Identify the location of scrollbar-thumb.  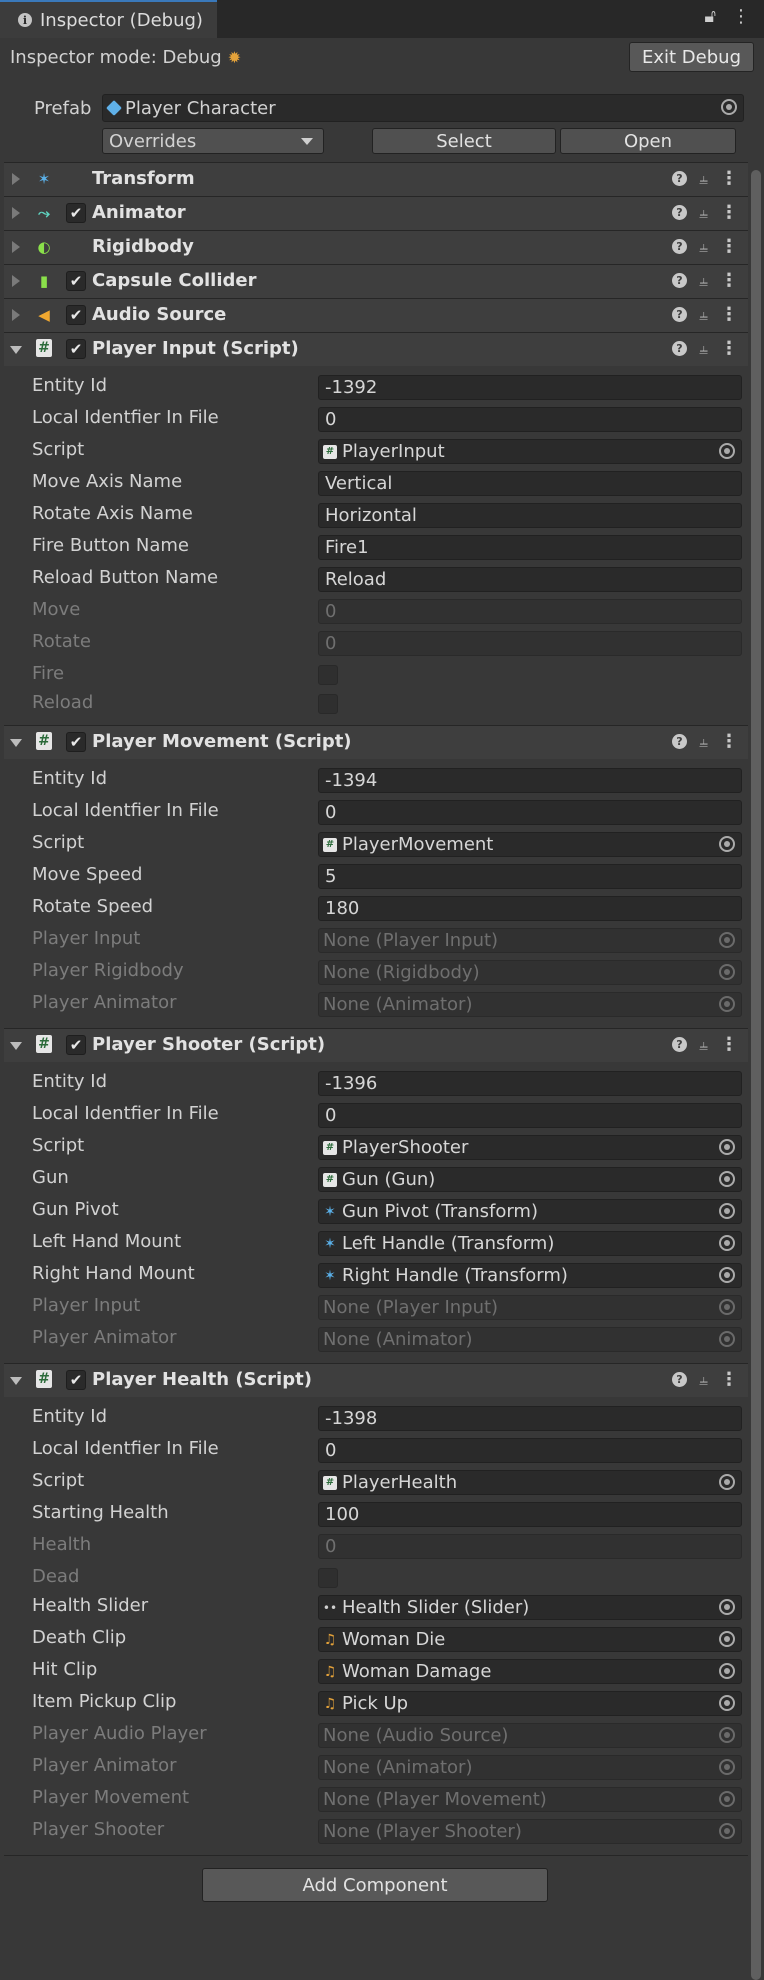
(756, 1075).